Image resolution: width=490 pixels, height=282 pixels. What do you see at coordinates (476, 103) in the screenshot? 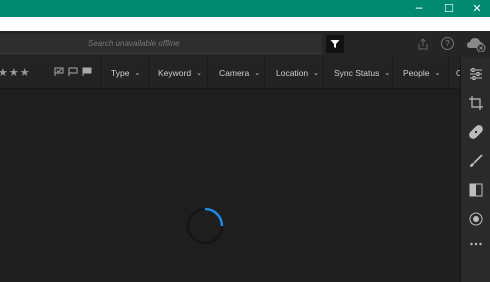
I see `crop-icon` at bounding box center [476, 103].